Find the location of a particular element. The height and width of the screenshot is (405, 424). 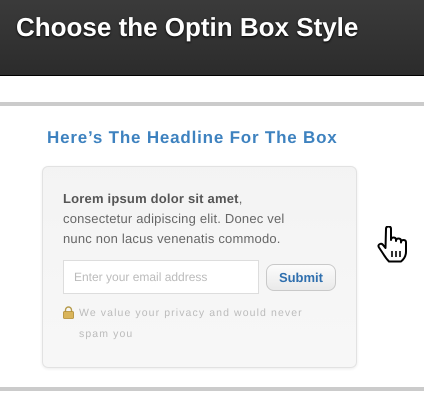

email-field: Enter your email address is located at coordinates (161, 277).